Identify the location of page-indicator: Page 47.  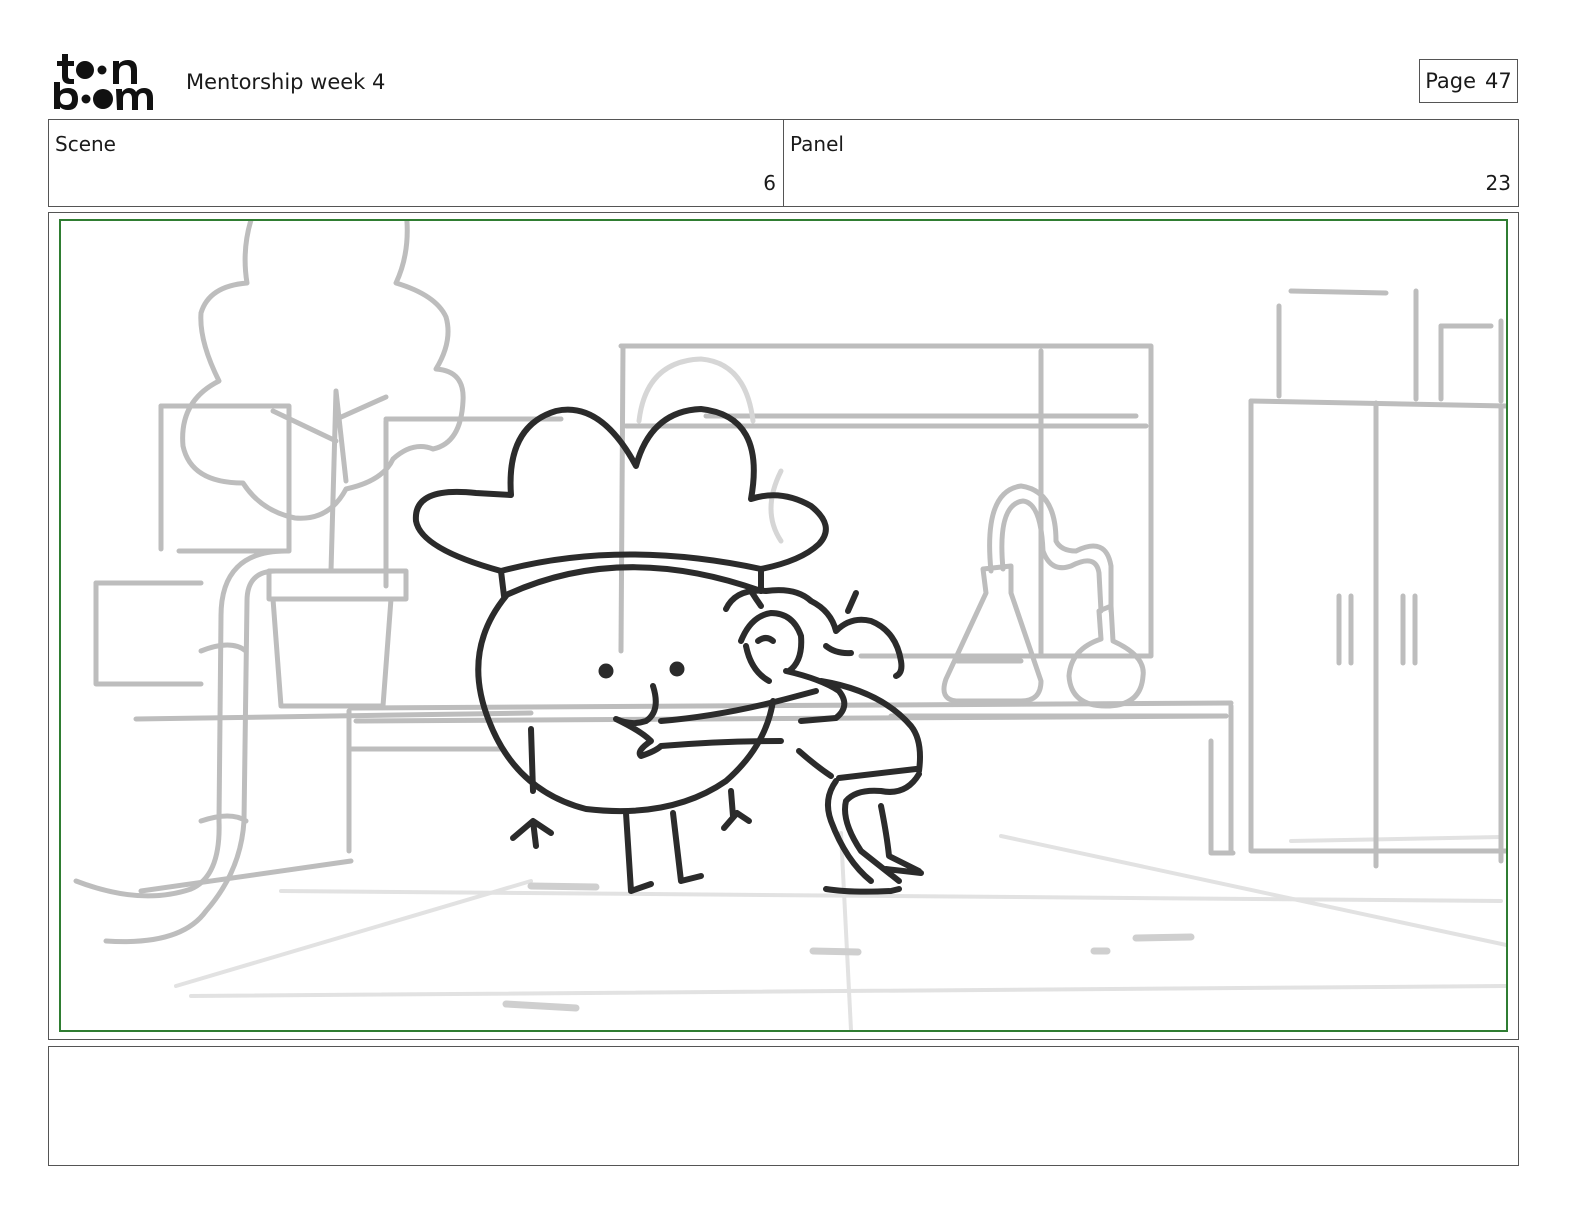
(1468, 81).